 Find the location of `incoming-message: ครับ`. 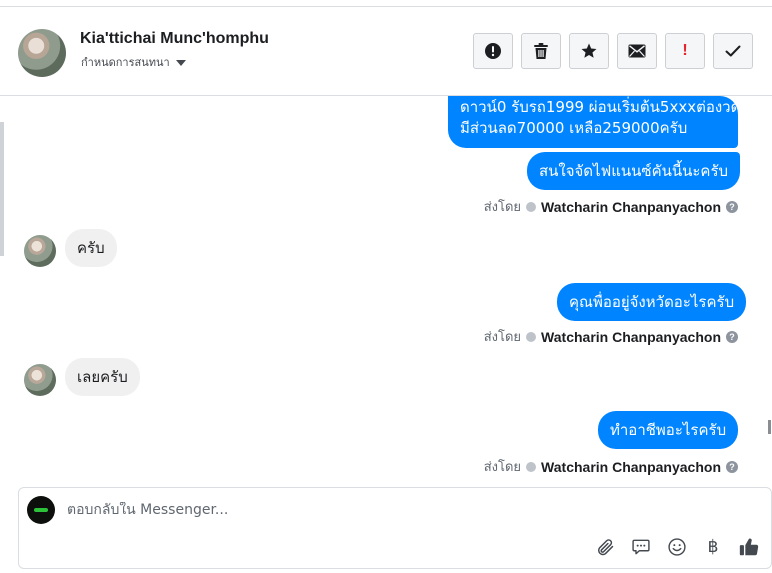

incoming-message: ครับ is located at coordinates (91, 248).